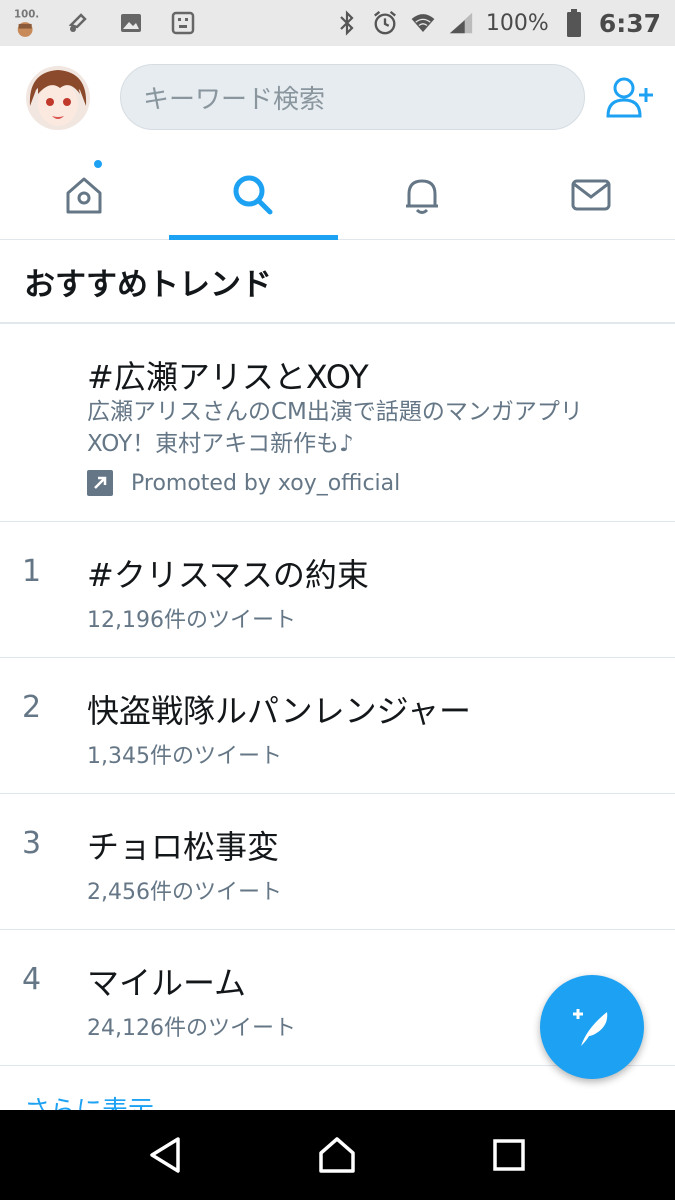 This screenshot has width=675, height=1200. What do you see at coordinates (167, 983) in the screenshot?
I see `trend-title: マイルーム` at bounding box center [167, 983].